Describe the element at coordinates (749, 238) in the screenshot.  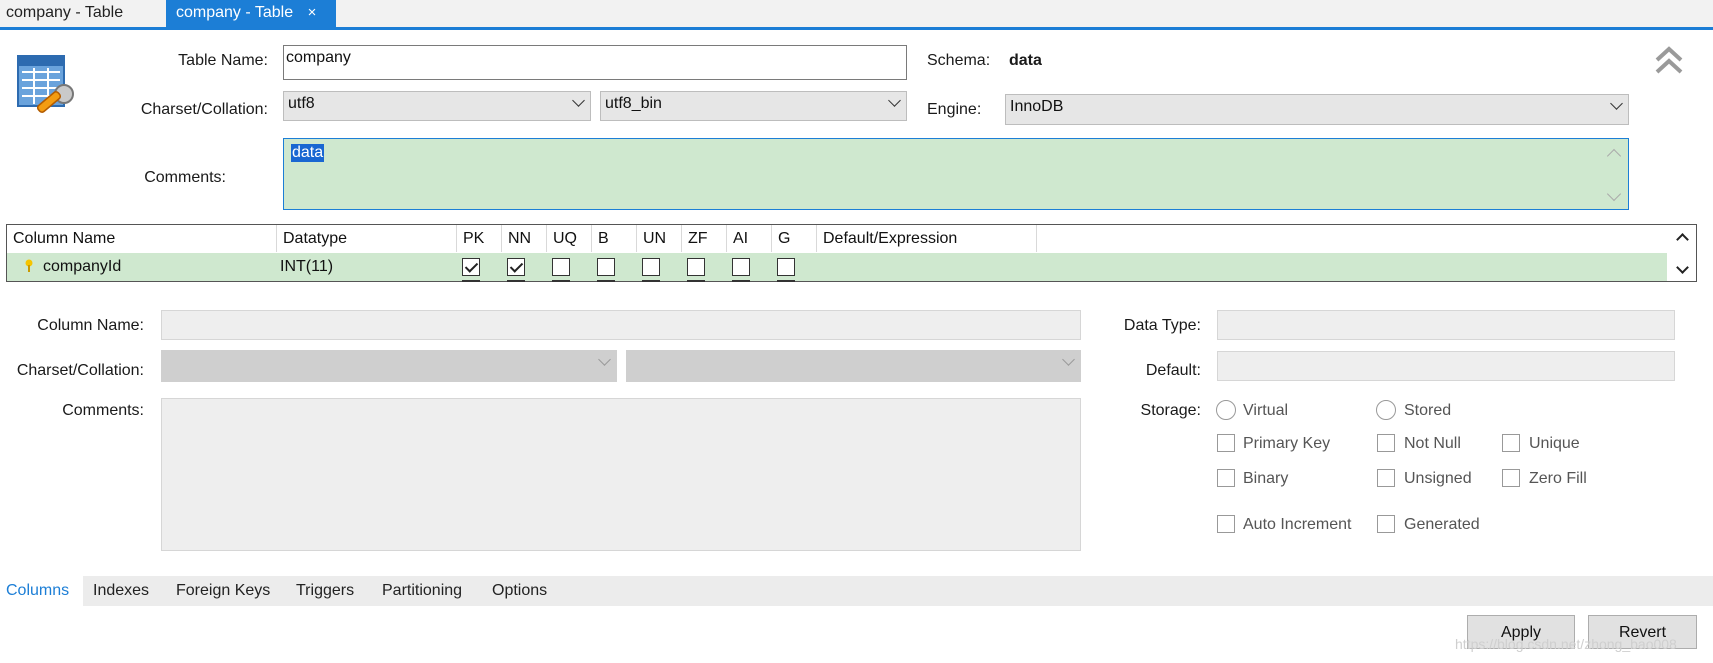
I see `header-ai: AI` at that location.